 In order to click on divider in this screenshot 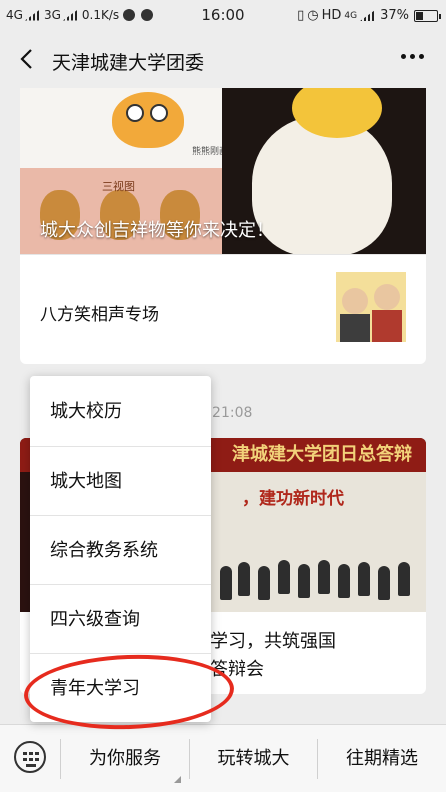, I will do `click(223, 254)`.